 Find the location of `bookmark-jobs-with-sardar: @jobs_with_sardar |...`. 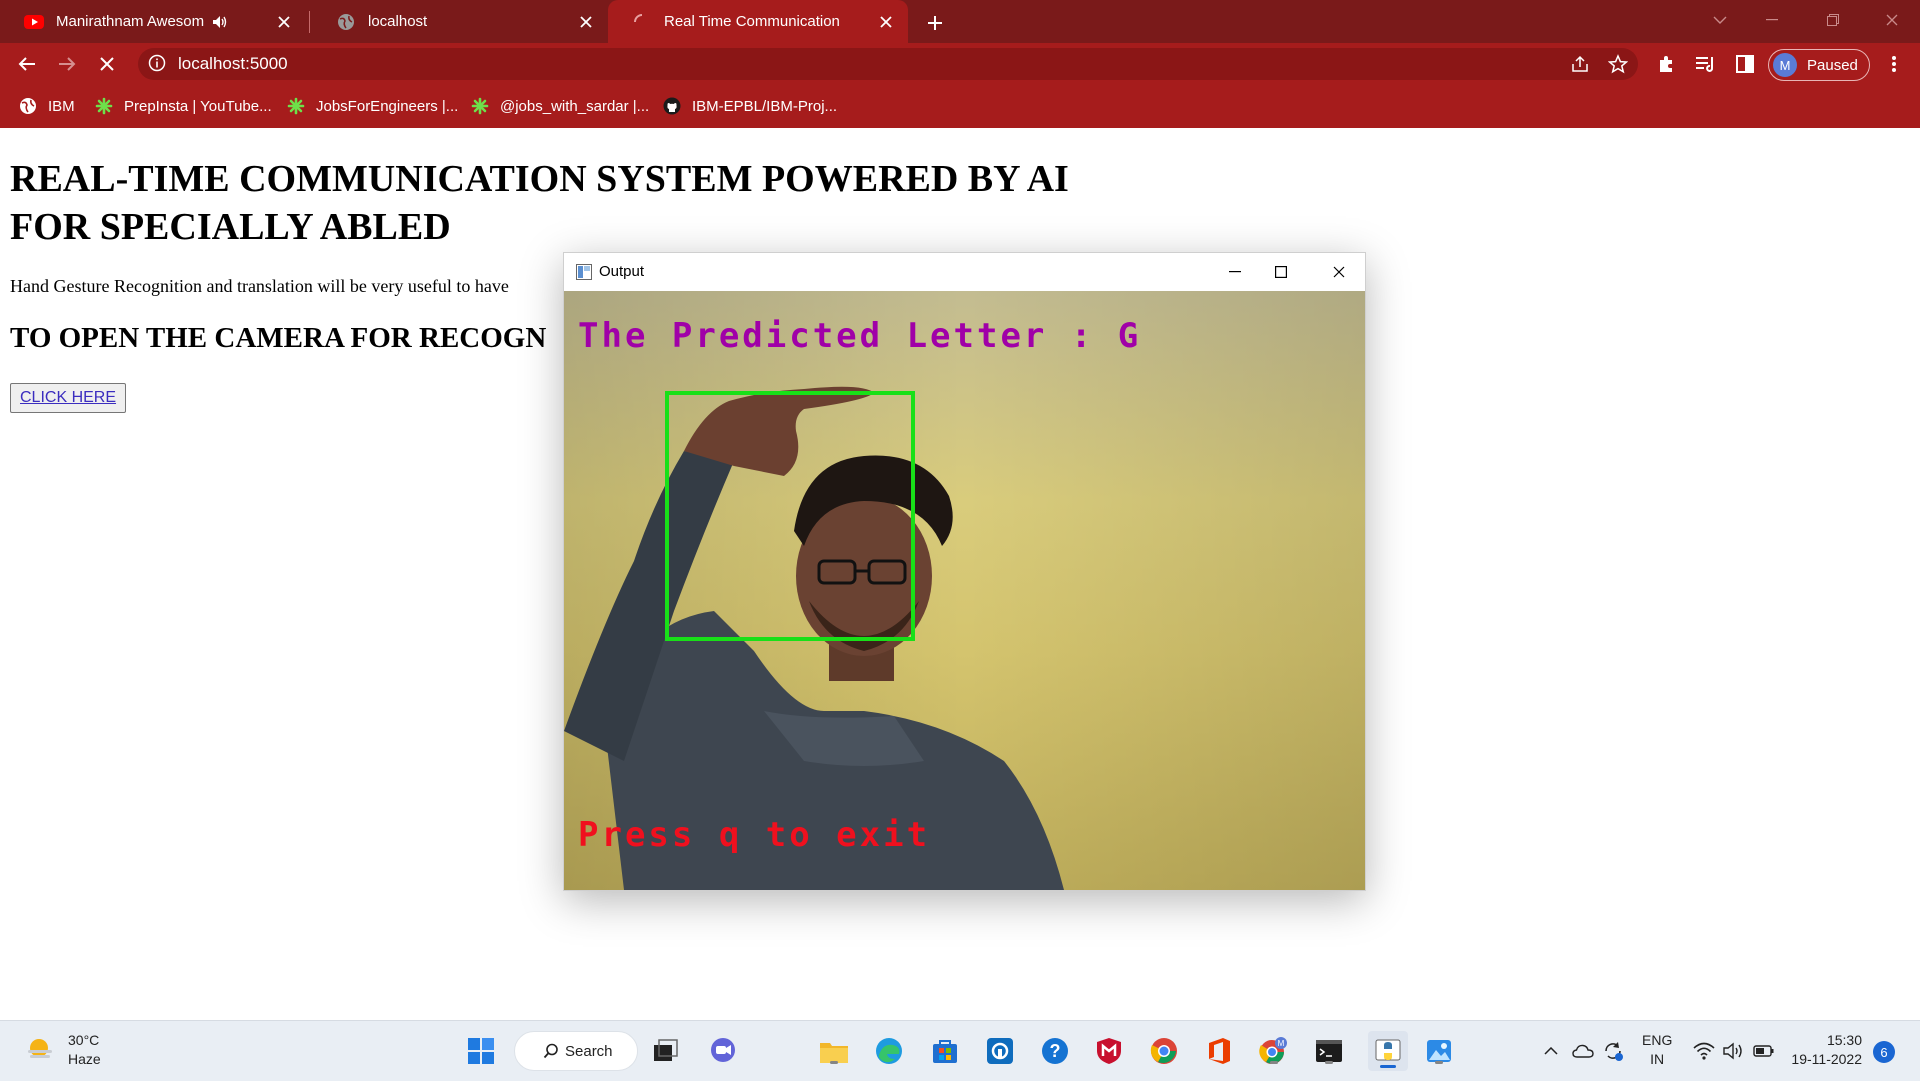

bookmark-jobs-with-sardar: @jobs_with_sardar |... is located at coordinates (559, 106).